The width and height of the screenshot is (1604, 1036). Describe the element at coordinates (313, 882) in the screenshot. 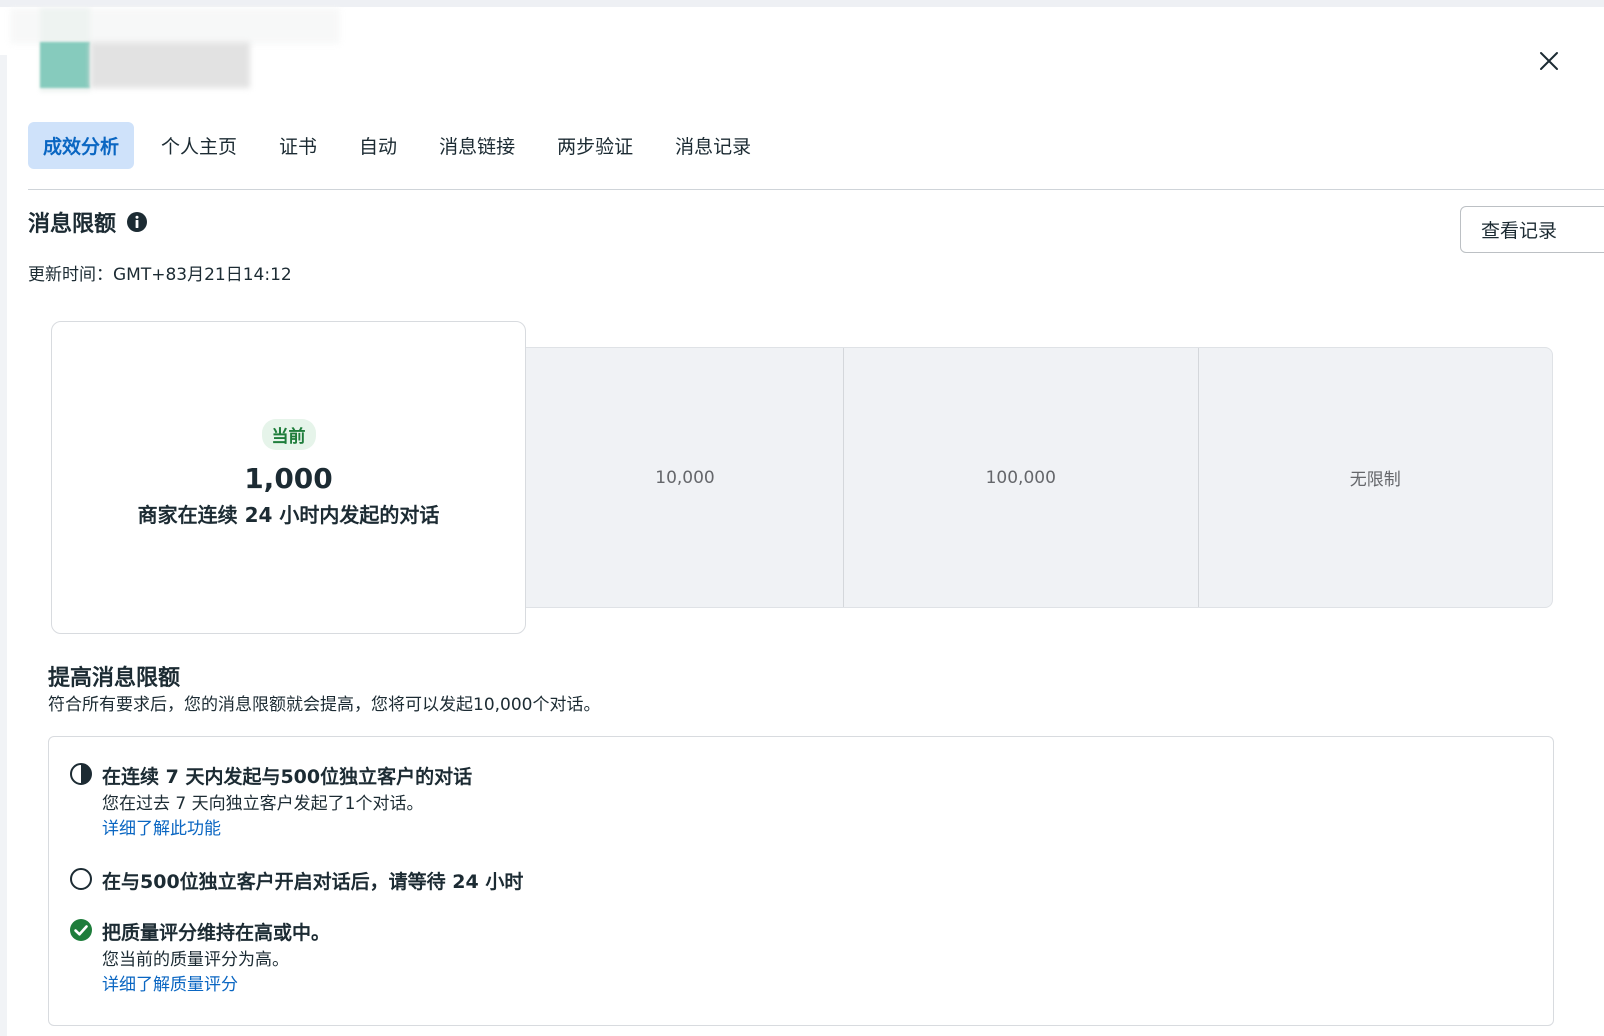

I see `requirement-title: 在与500位独立客户开启对话后，请等待 24 小时` at that location.